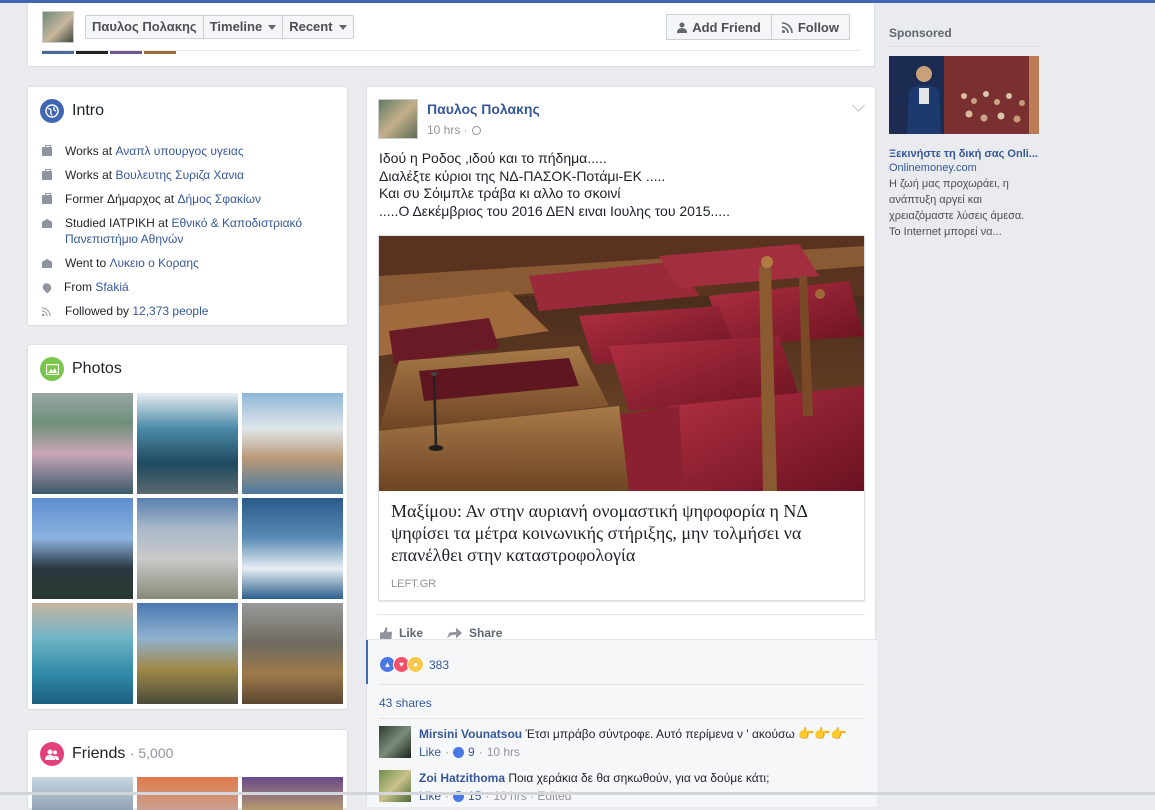 Image resolution: width=1155 pixels, height=810 pixels. I want to click on intro-work-1: Works at Αναπλ υπουργος υγειας, so click(190, 151).